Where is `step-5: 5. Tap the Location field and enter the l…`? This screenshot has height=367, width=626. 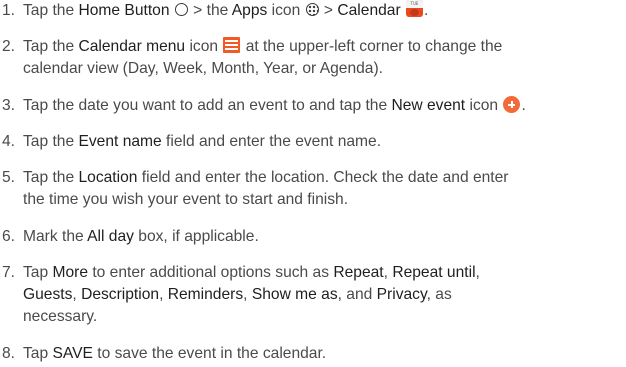 step-5: 5. Tap the Location field and enter the l… is located at coordinates (312, 189).